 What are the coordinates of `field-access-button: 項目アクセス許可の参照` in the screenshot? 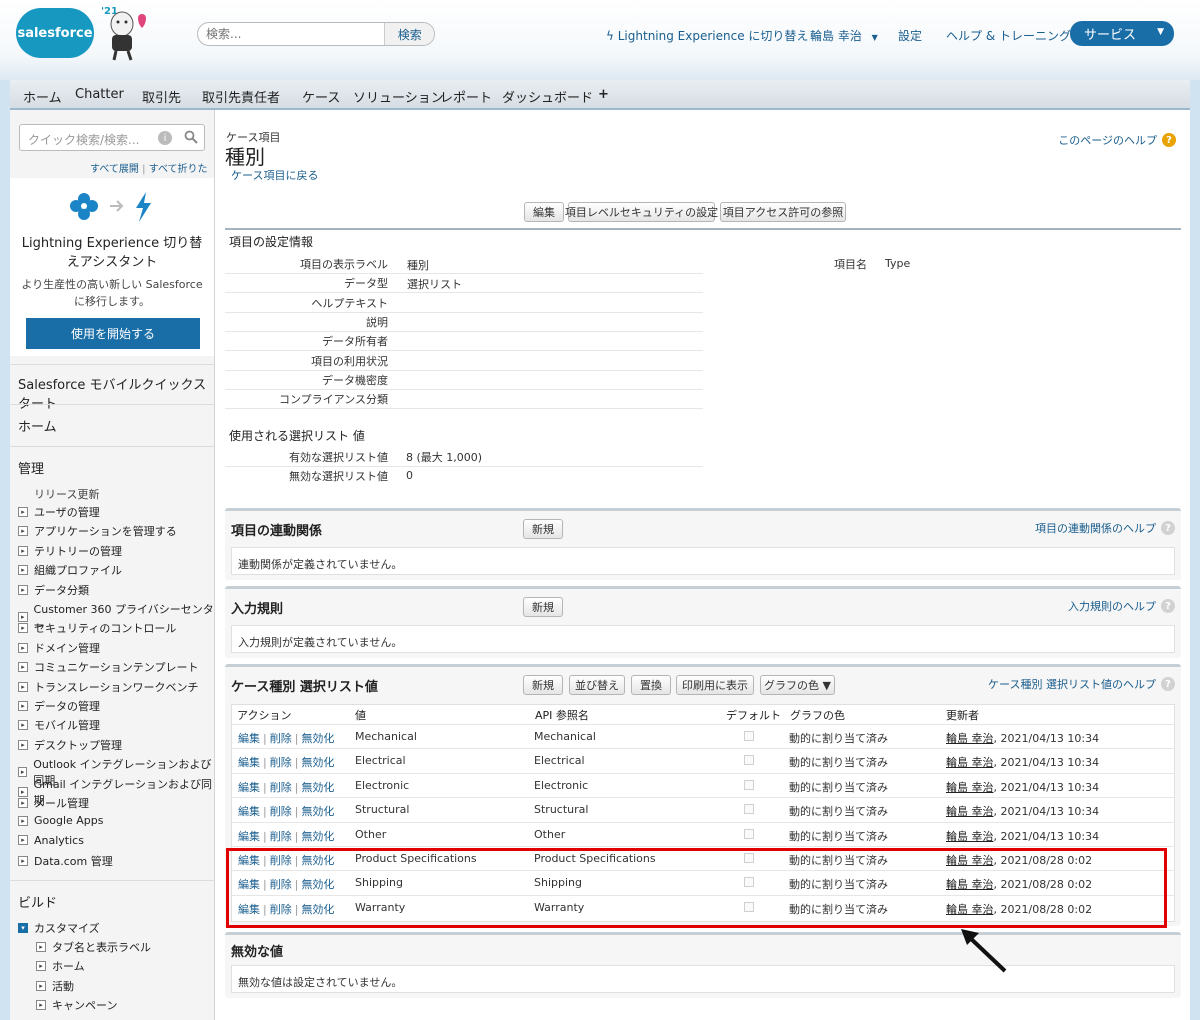 It's located at (783, 212).